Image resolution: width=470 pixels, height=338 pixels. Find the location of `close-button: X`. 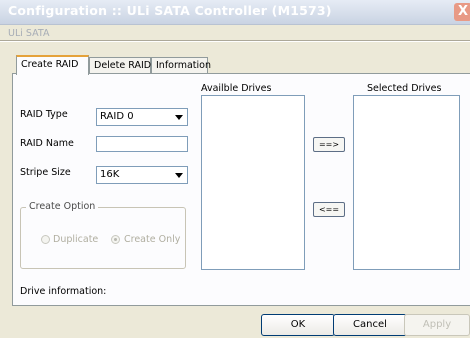

close-button: X is located at coordinates (462, 12).